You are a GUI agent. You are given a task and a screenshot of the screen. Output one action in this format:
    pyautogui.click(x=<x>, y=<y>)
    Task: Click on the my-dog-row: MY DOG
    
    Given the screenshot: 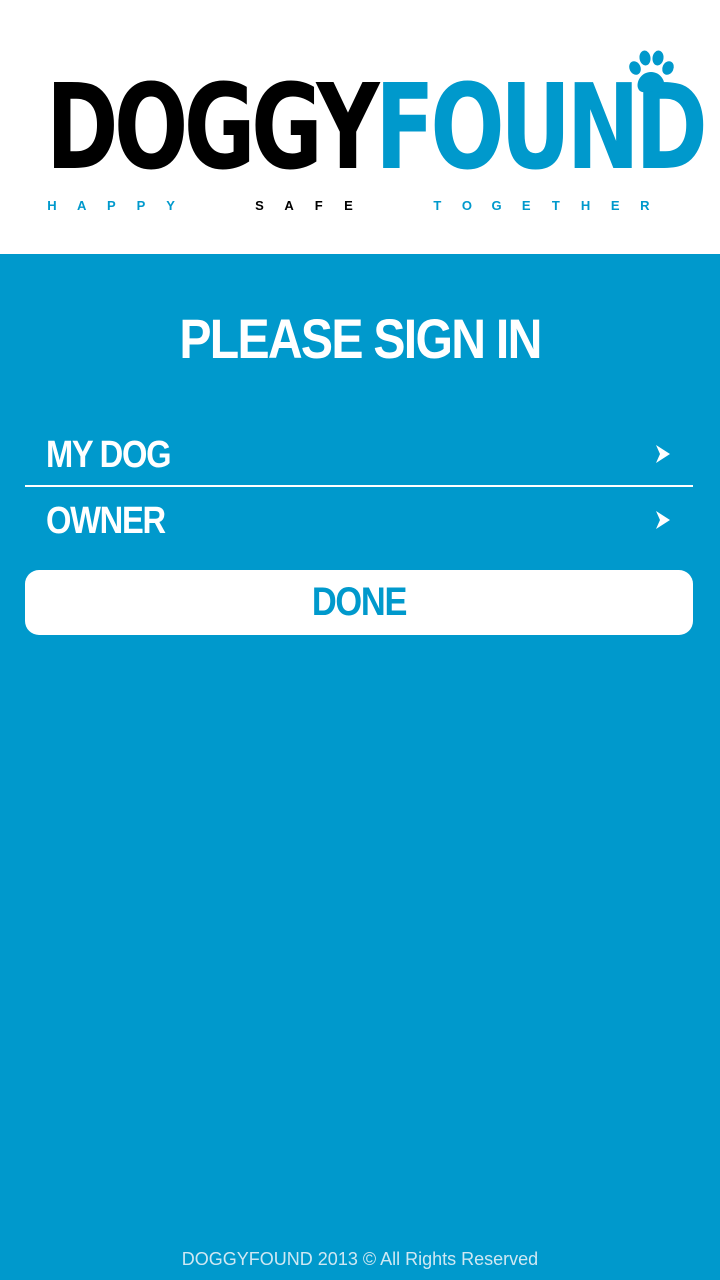 What is the action you would take?
    pyautogui.click(x=359, y=455)
    